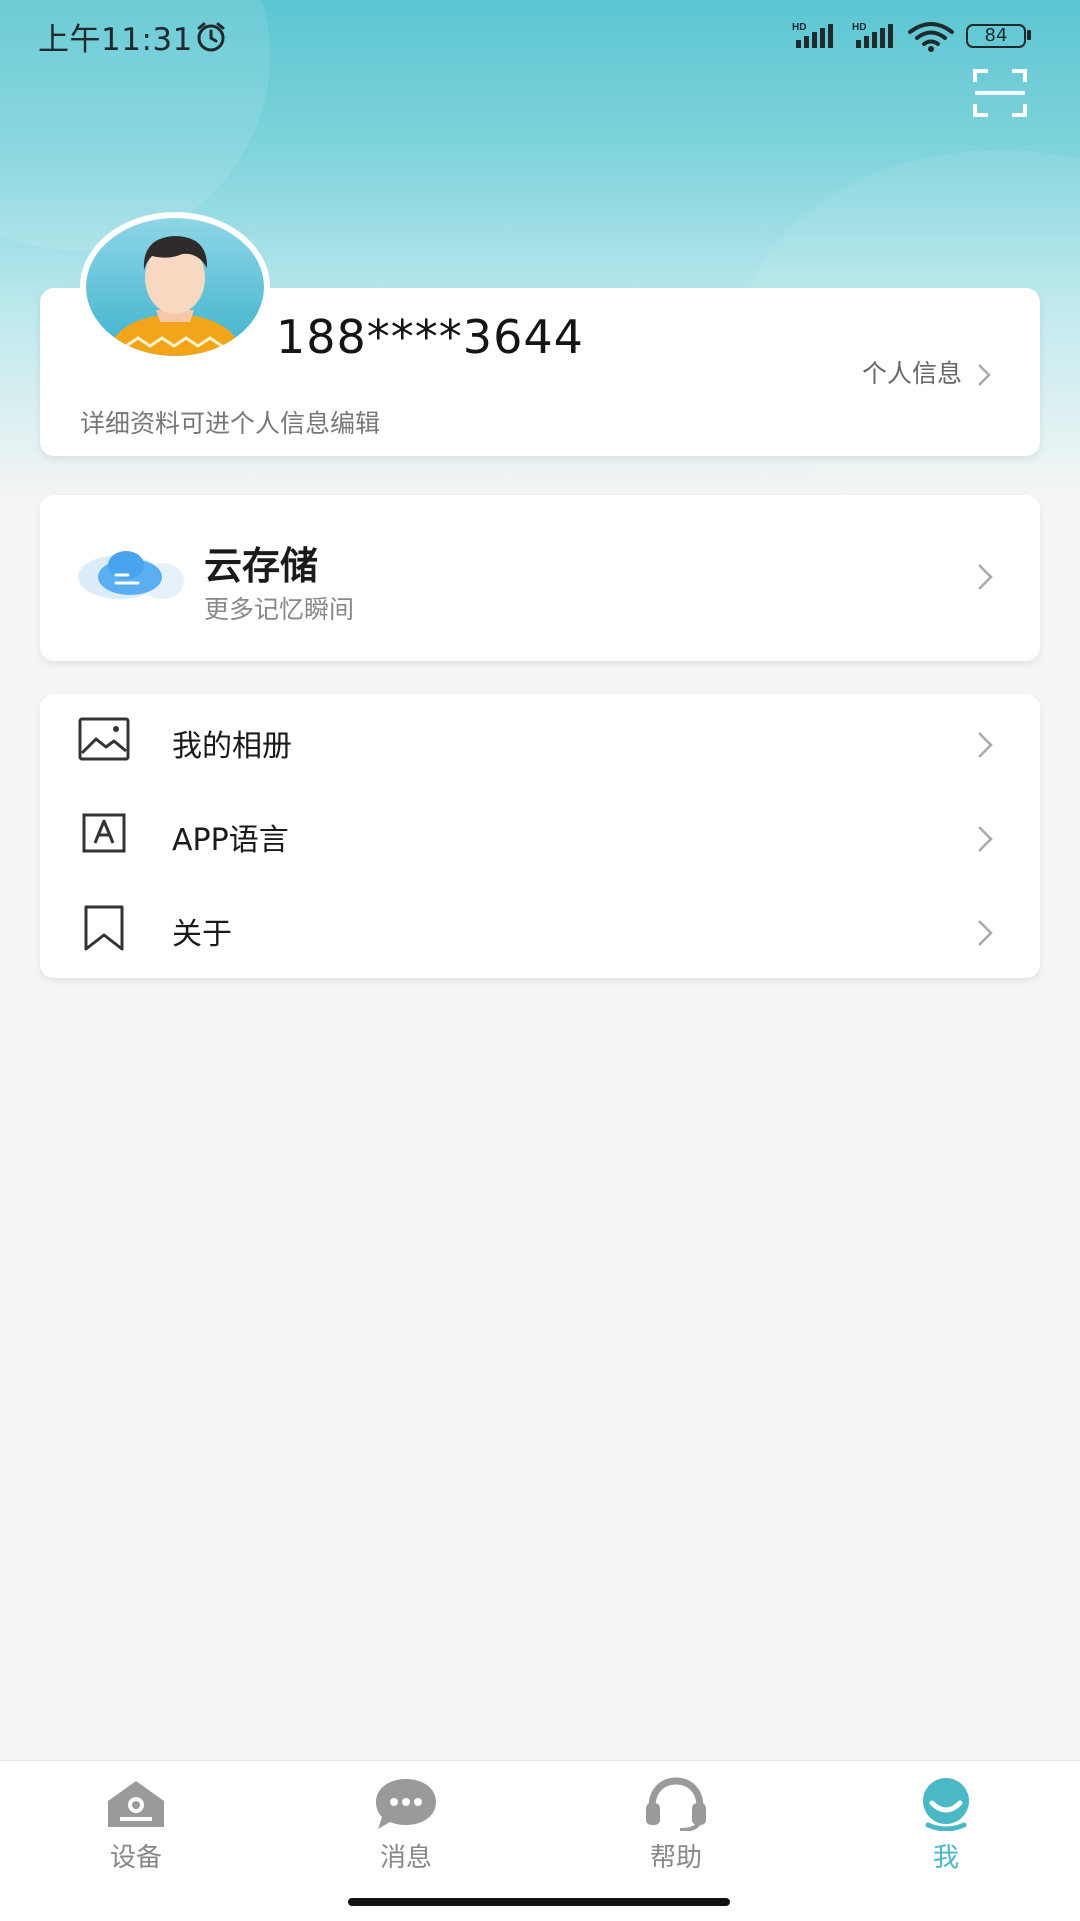 The height and width of the screenshot is (1921, 1080). I want to click on tab-device: 设备, so click(136, 1826).